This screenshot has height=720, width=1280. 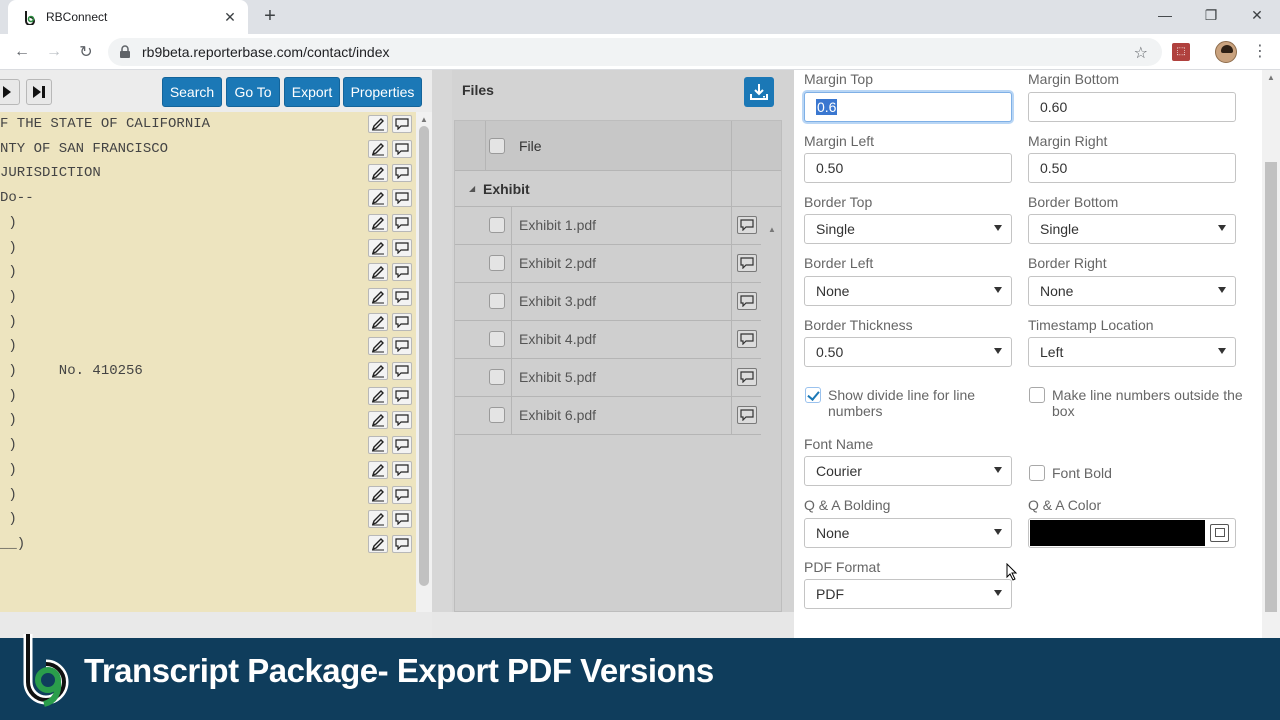 I want to click on bookmark-star-icon: ☆, so click(x=1141, y=53).